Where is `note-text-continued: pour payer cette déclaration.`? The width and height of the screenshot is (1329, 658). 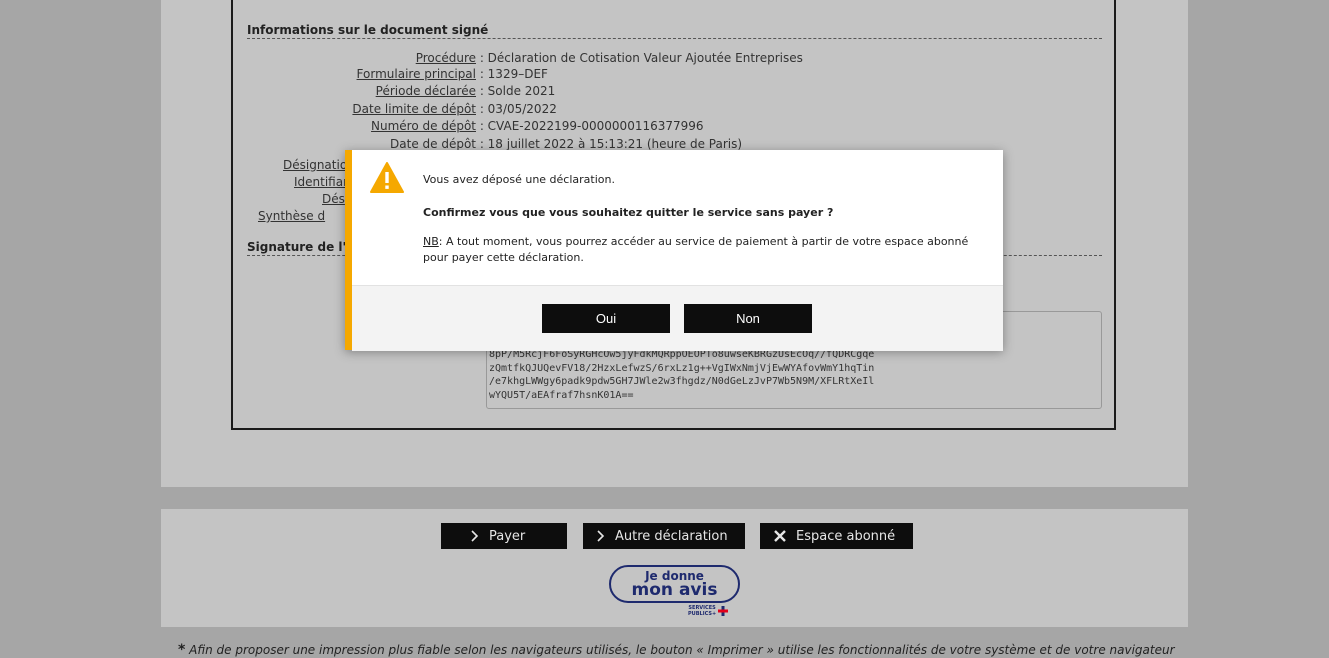 note-text-continued: pour payer cette déclaration. is located at coordinates (503, 257).